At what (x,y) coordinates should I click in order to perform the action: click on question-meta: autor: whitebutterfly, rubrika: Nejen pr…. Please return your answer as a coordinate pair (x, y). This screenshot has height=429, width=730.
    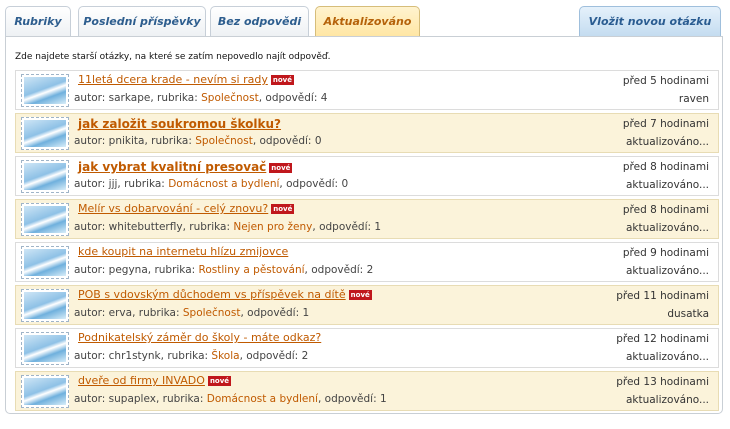
    Looking at the image, I should click on (228, 227).